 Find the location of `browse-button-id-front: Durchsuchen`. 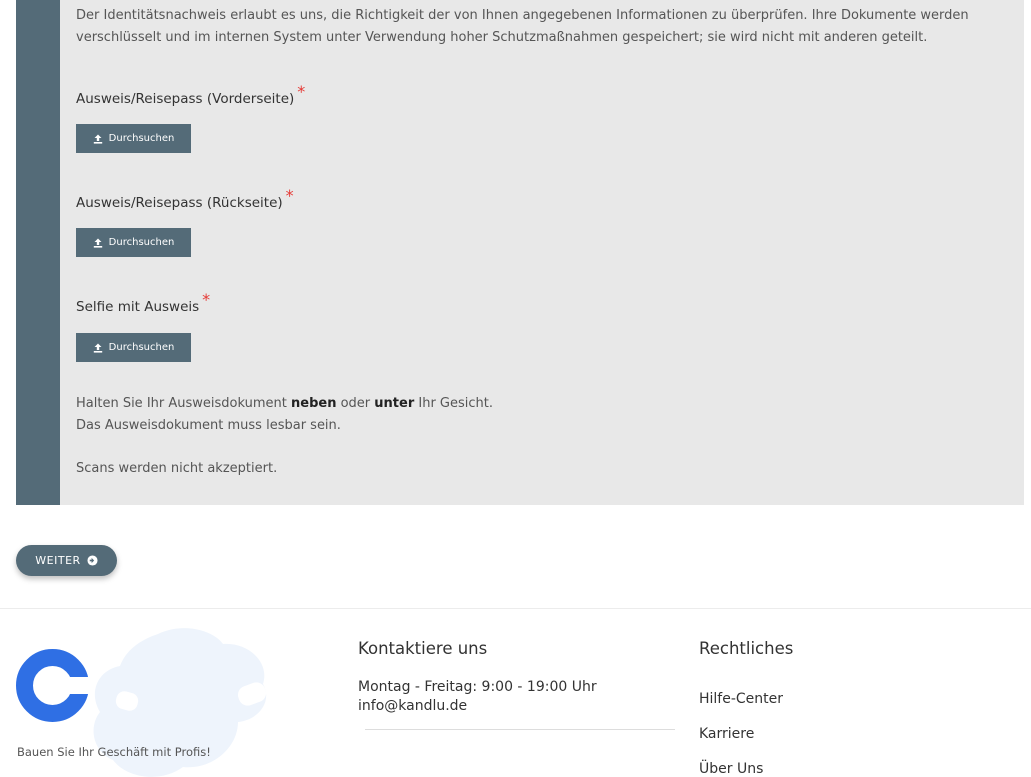

browse-button-id-front: Durchsuchen is located at coordinates (133, 138).